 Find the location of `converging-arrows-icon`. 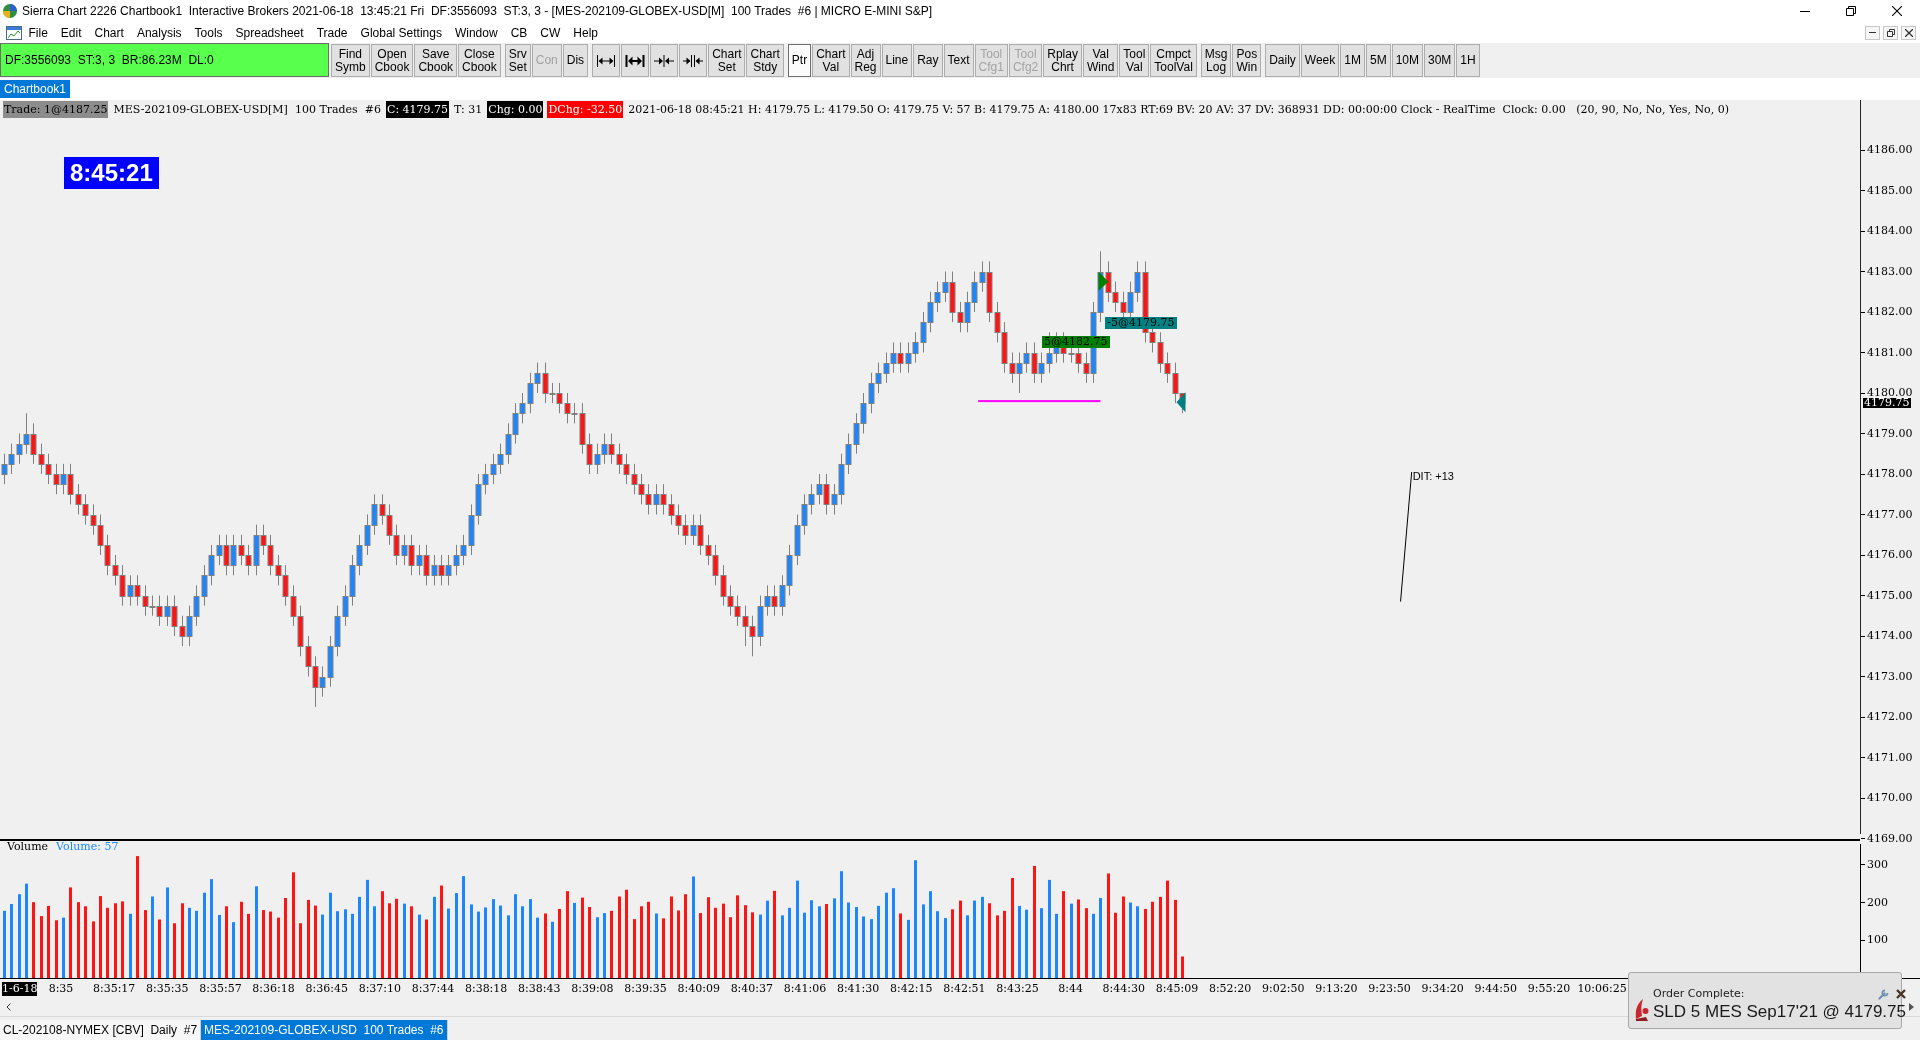

converging-arrows-icon is located at coordinates (664, 60).